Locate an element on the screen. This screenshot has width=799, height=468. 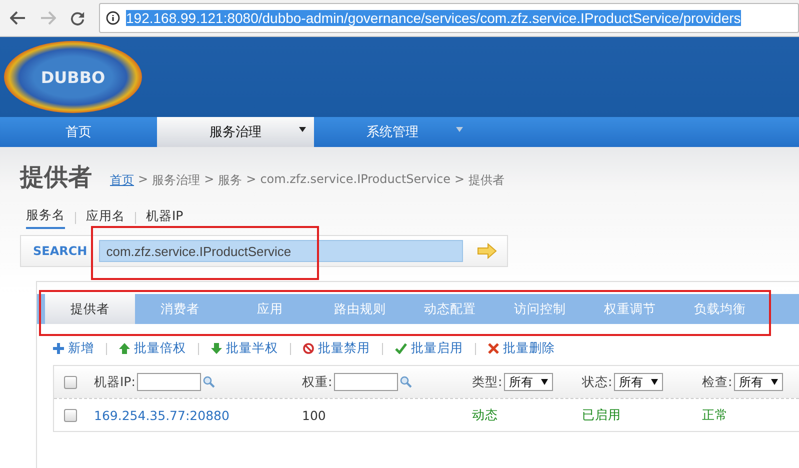
breadcrumb-link: 首页 is located at coordinates (122, 180).